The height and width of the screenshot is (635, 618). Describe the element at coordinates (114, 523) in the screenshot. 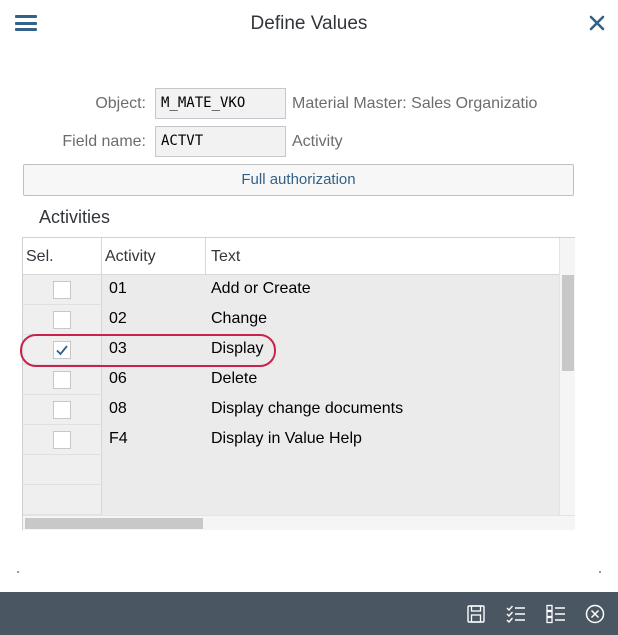

I see `horizontal-scrollbar-thumb` at that location.